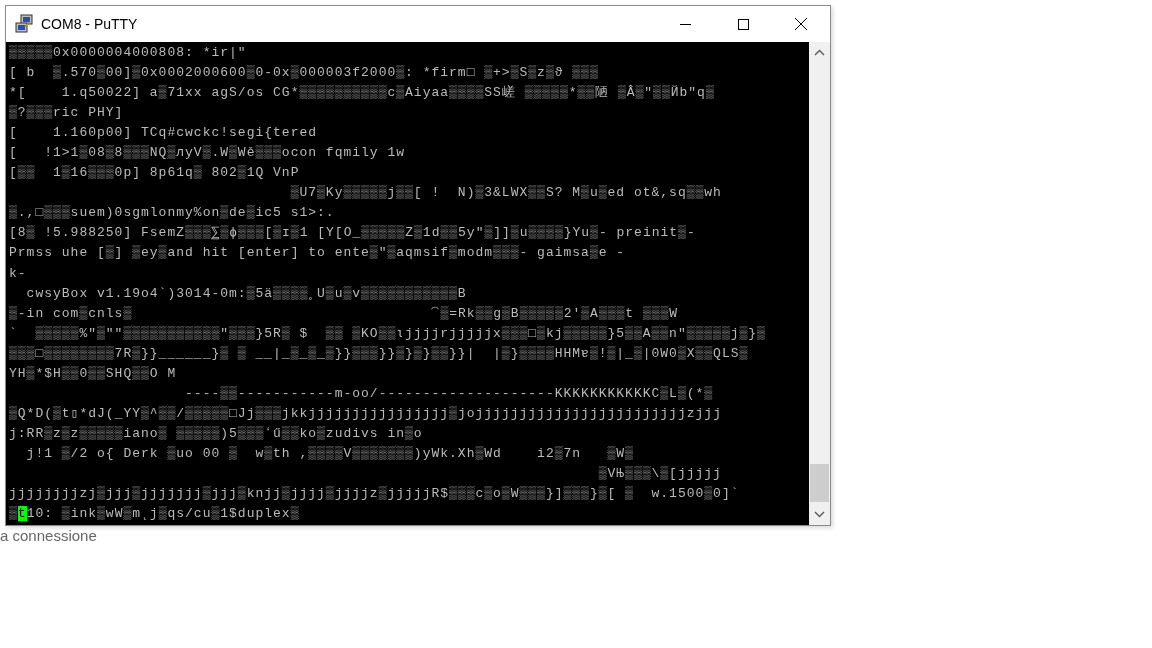 This screenshot has width=1152, height=648. I want to click on terminal-line: ▒.,□▒▒▒suem)0sgmlonmy%on▒de▒ic5 s1>:., so click(172, 213).